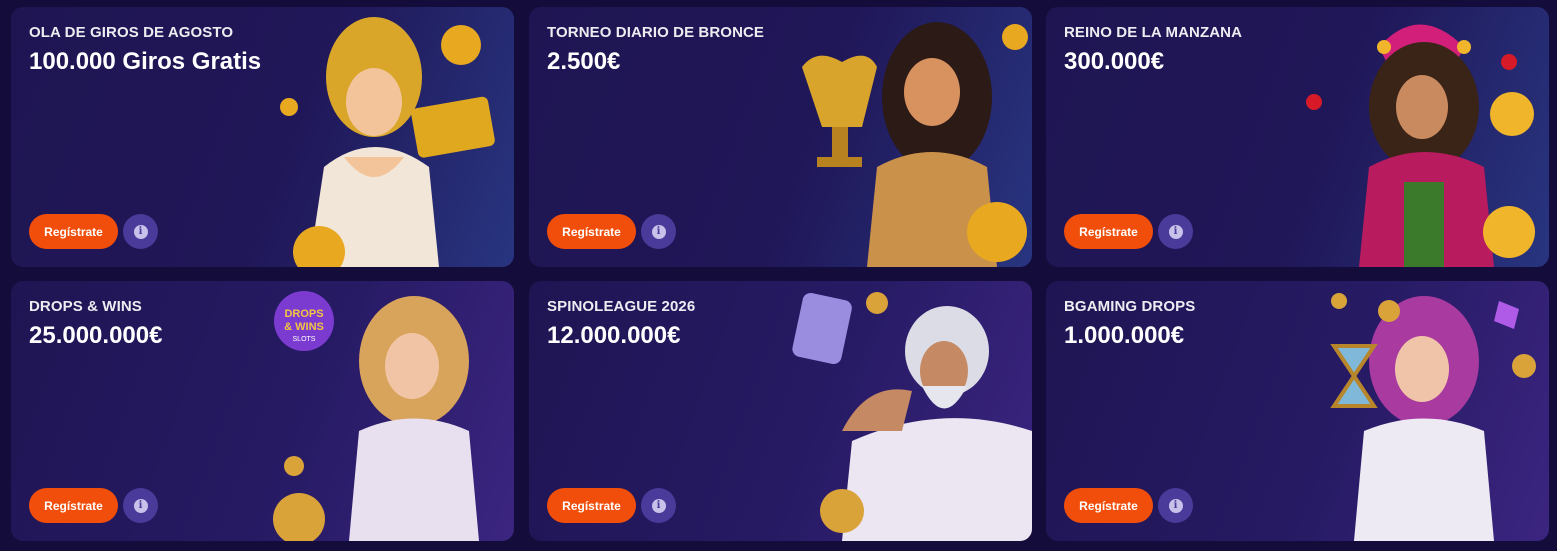 This screenshot has width=1557, height=551. What do you see at coordinates (915, 144) in the screenshot?
I see `woman-with-gold-trophy-illustration` at bounding box center [915, 144].